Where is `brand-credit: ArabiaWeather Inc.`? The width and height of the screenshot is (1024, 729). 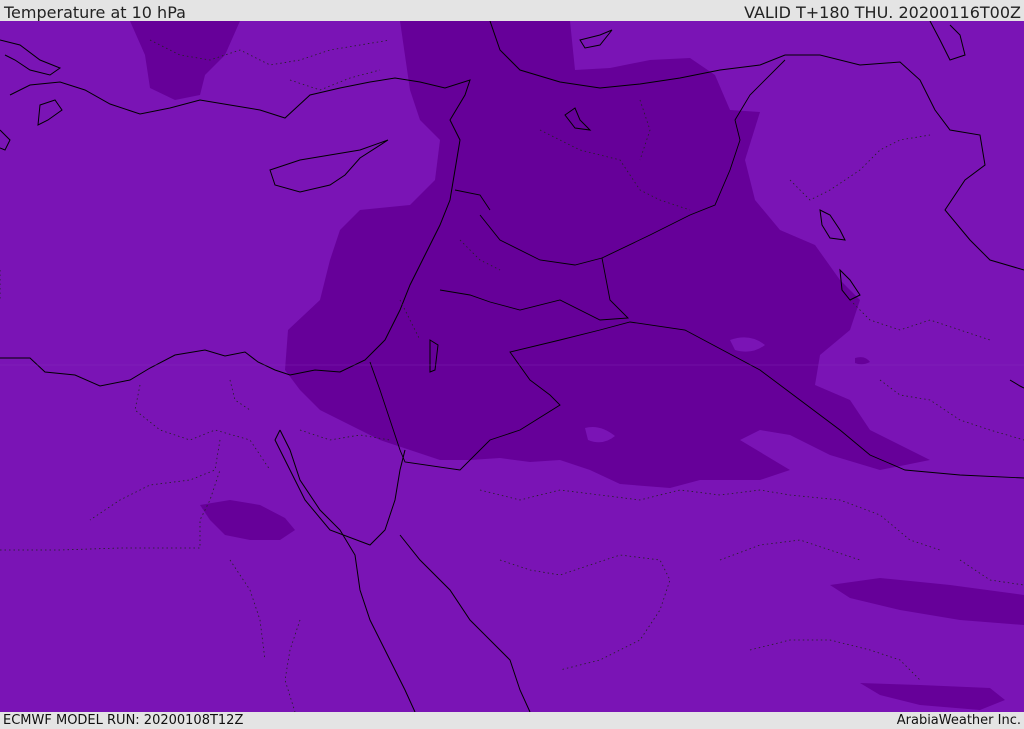 brand-credit: ArabiaWeather Inc. is located at coordinates (958, 720).